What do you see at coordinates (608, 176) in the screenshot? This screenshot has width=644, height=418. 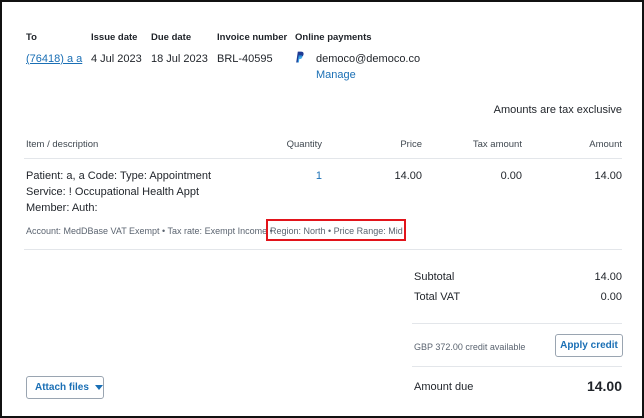 I see `item-amount: 14.00` at bounding box center [608, 176].